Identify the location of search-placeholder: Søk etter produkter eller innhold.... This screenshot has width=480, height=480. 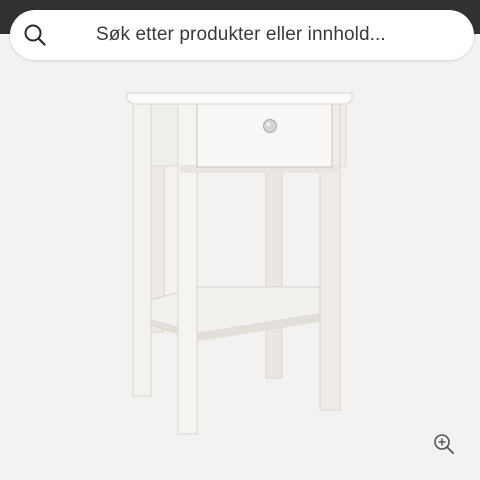
(241, 35).